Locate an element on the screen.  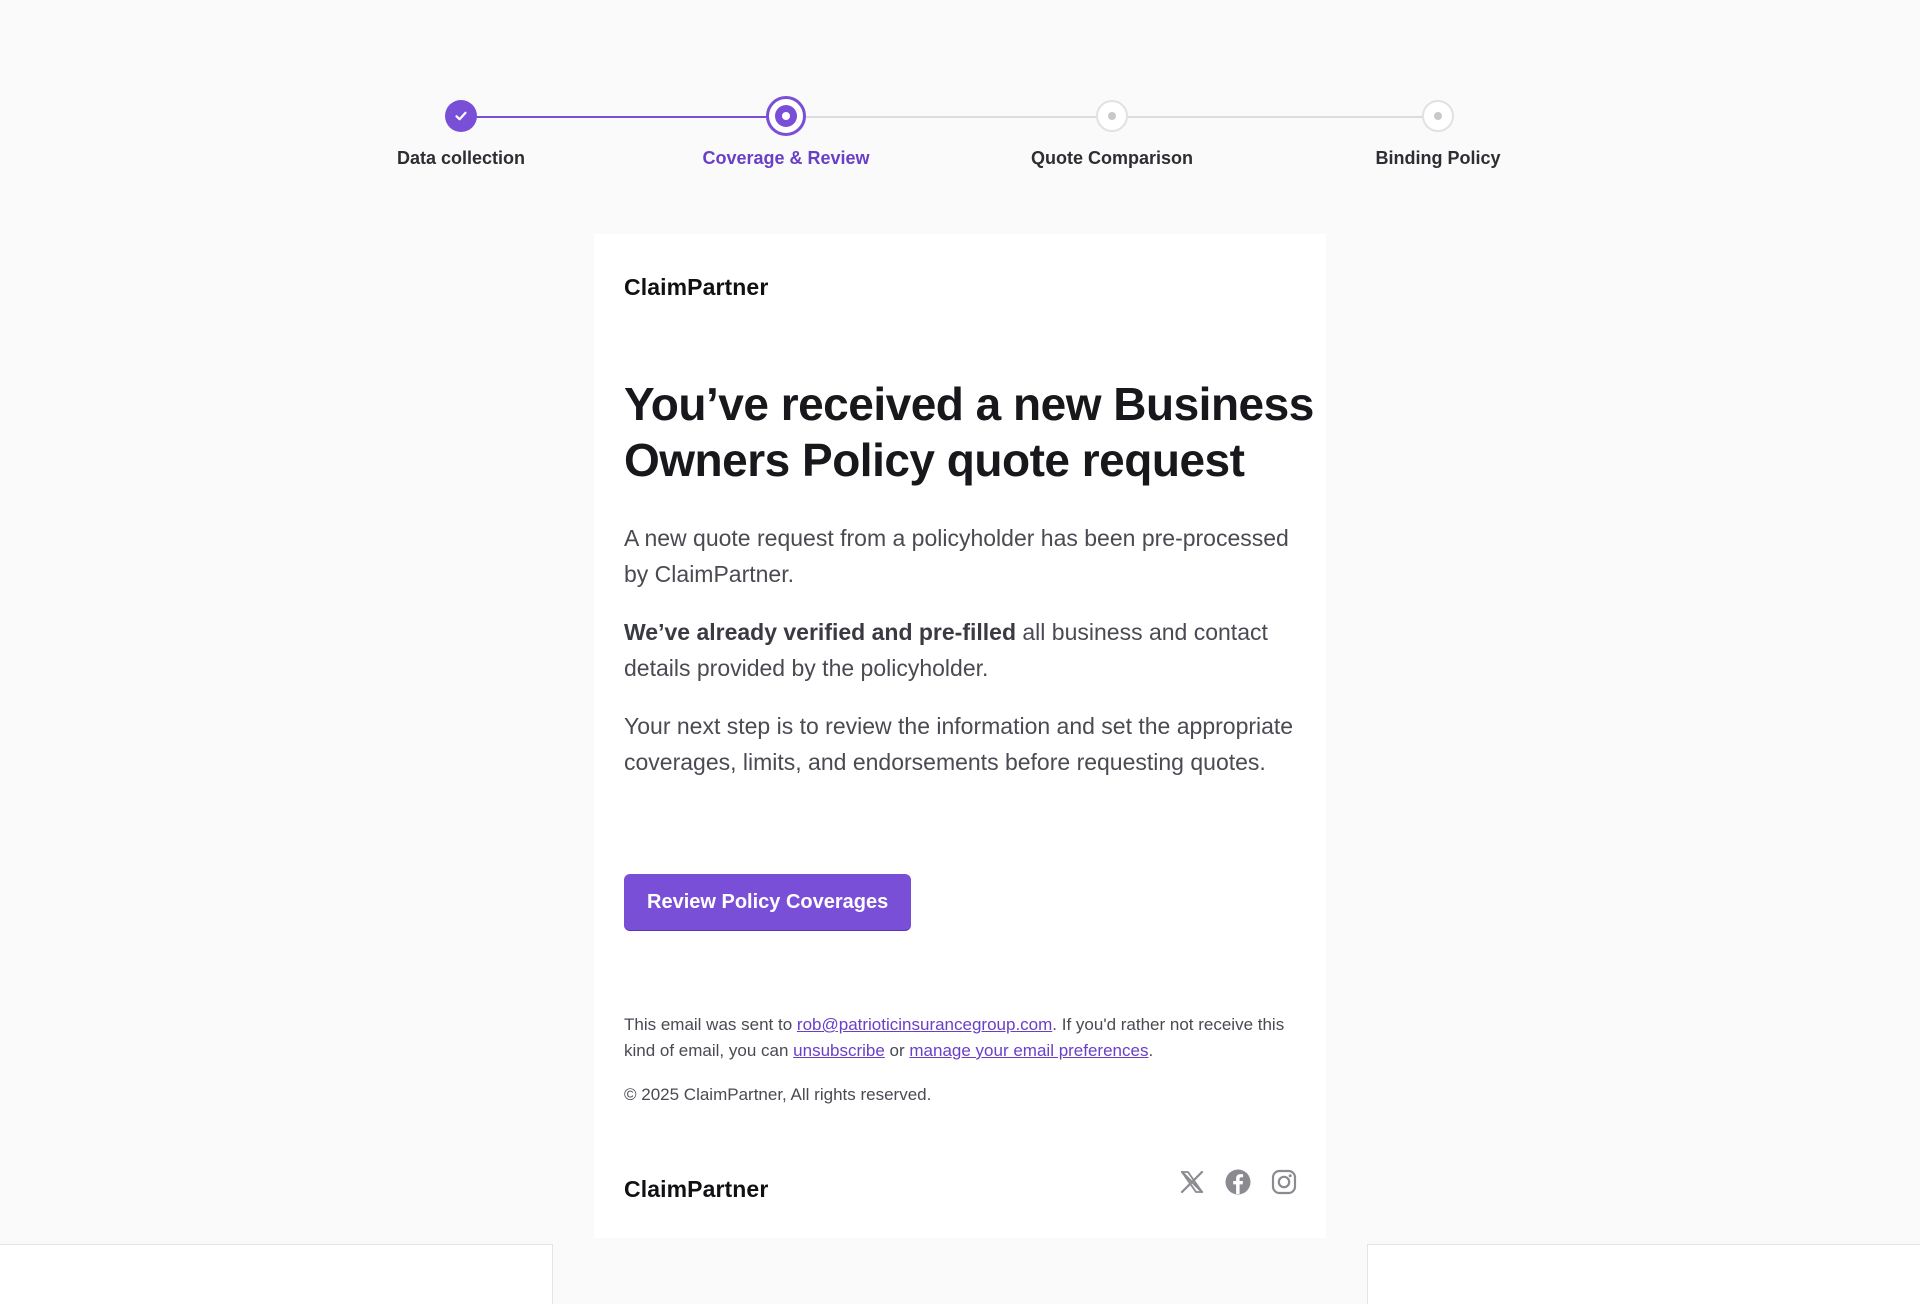
footer-text: This email was sent to is located at coordinates (710, 1024).